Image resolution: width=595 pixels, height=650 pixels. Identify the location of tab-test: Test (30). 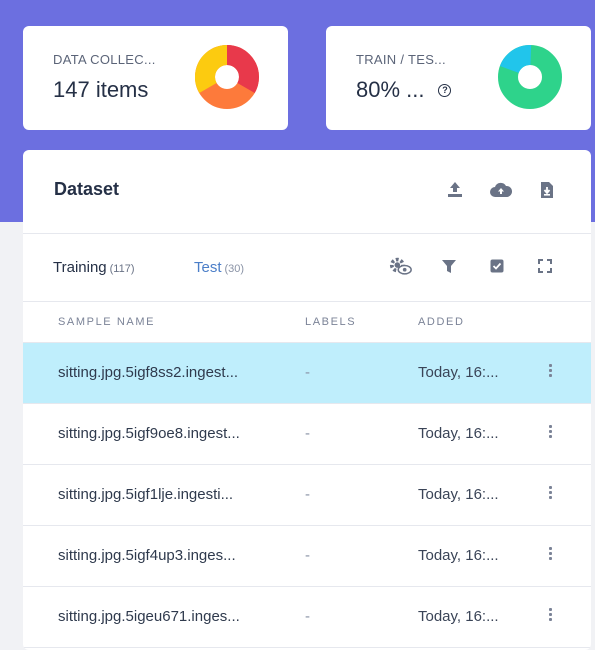
(219, 267).